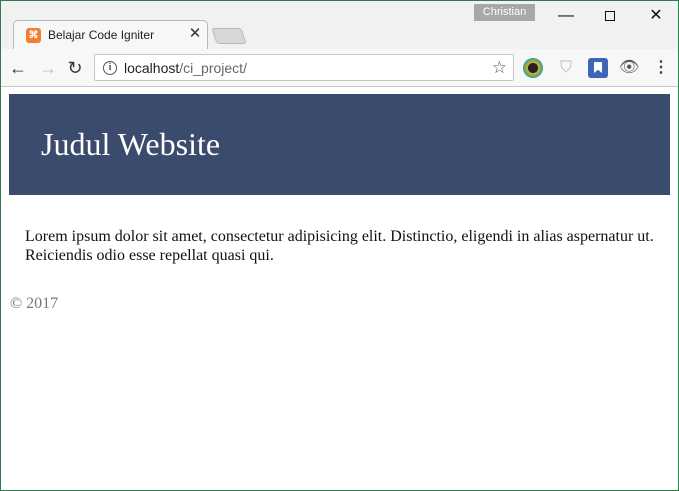 The height and width of the screenshot is (491, 679). I want to click on minimize-button: —, so click(566, 16).